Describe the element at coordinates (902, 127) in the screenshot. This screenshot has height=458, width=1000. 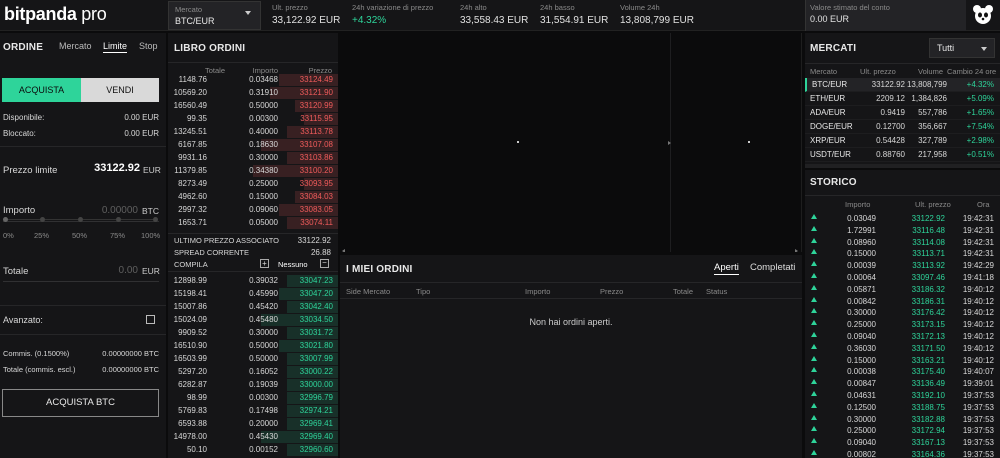
I see `market-row: DOGE/EUR 0.12700 356,667 +7.54%` at that location.